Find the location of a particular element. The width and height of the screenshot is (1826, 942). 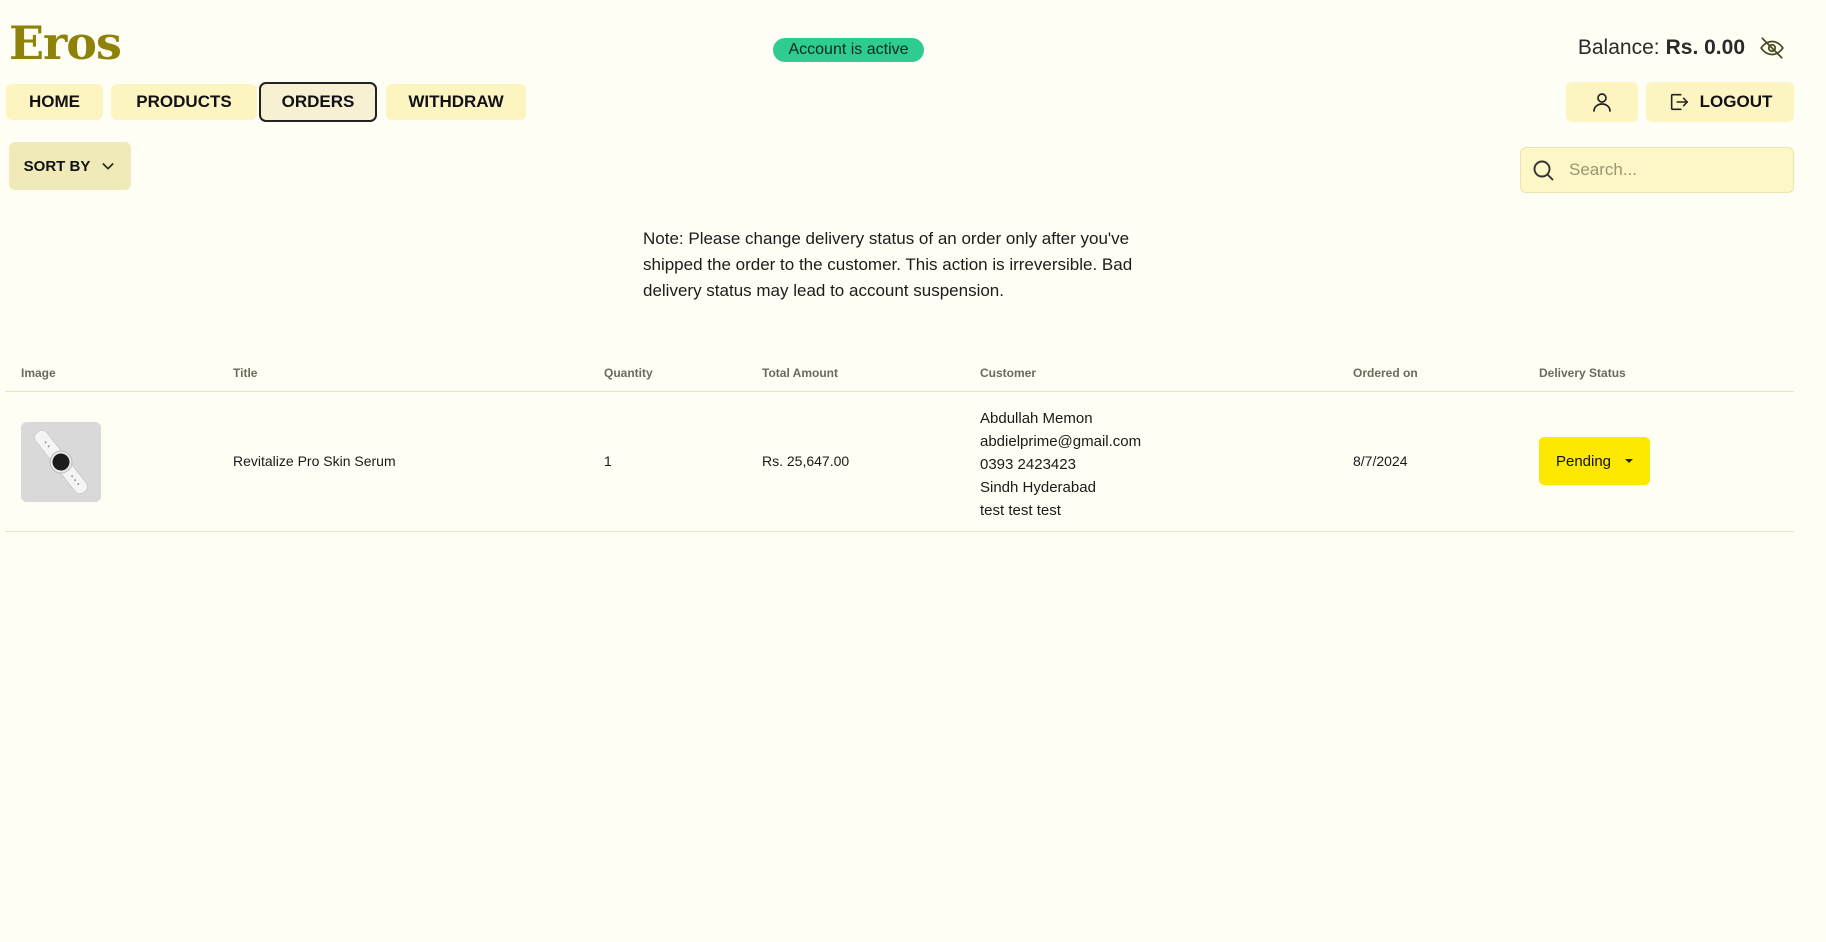

nav-withdraw-button: WITHDRAW is located at coordinates (456, 102).